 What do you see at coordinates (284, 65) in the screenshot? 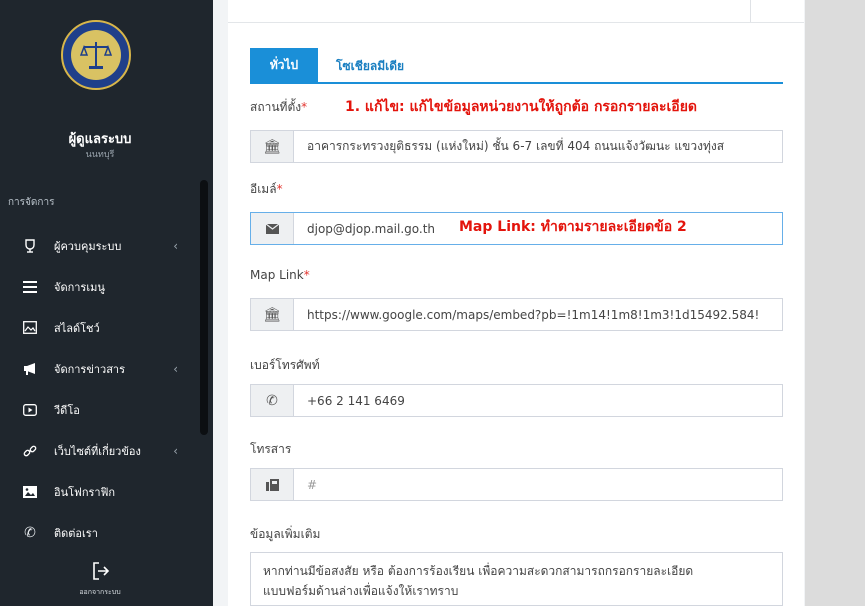
I see `tab-general: ทั่วไป` at bounding box center [284, 65].